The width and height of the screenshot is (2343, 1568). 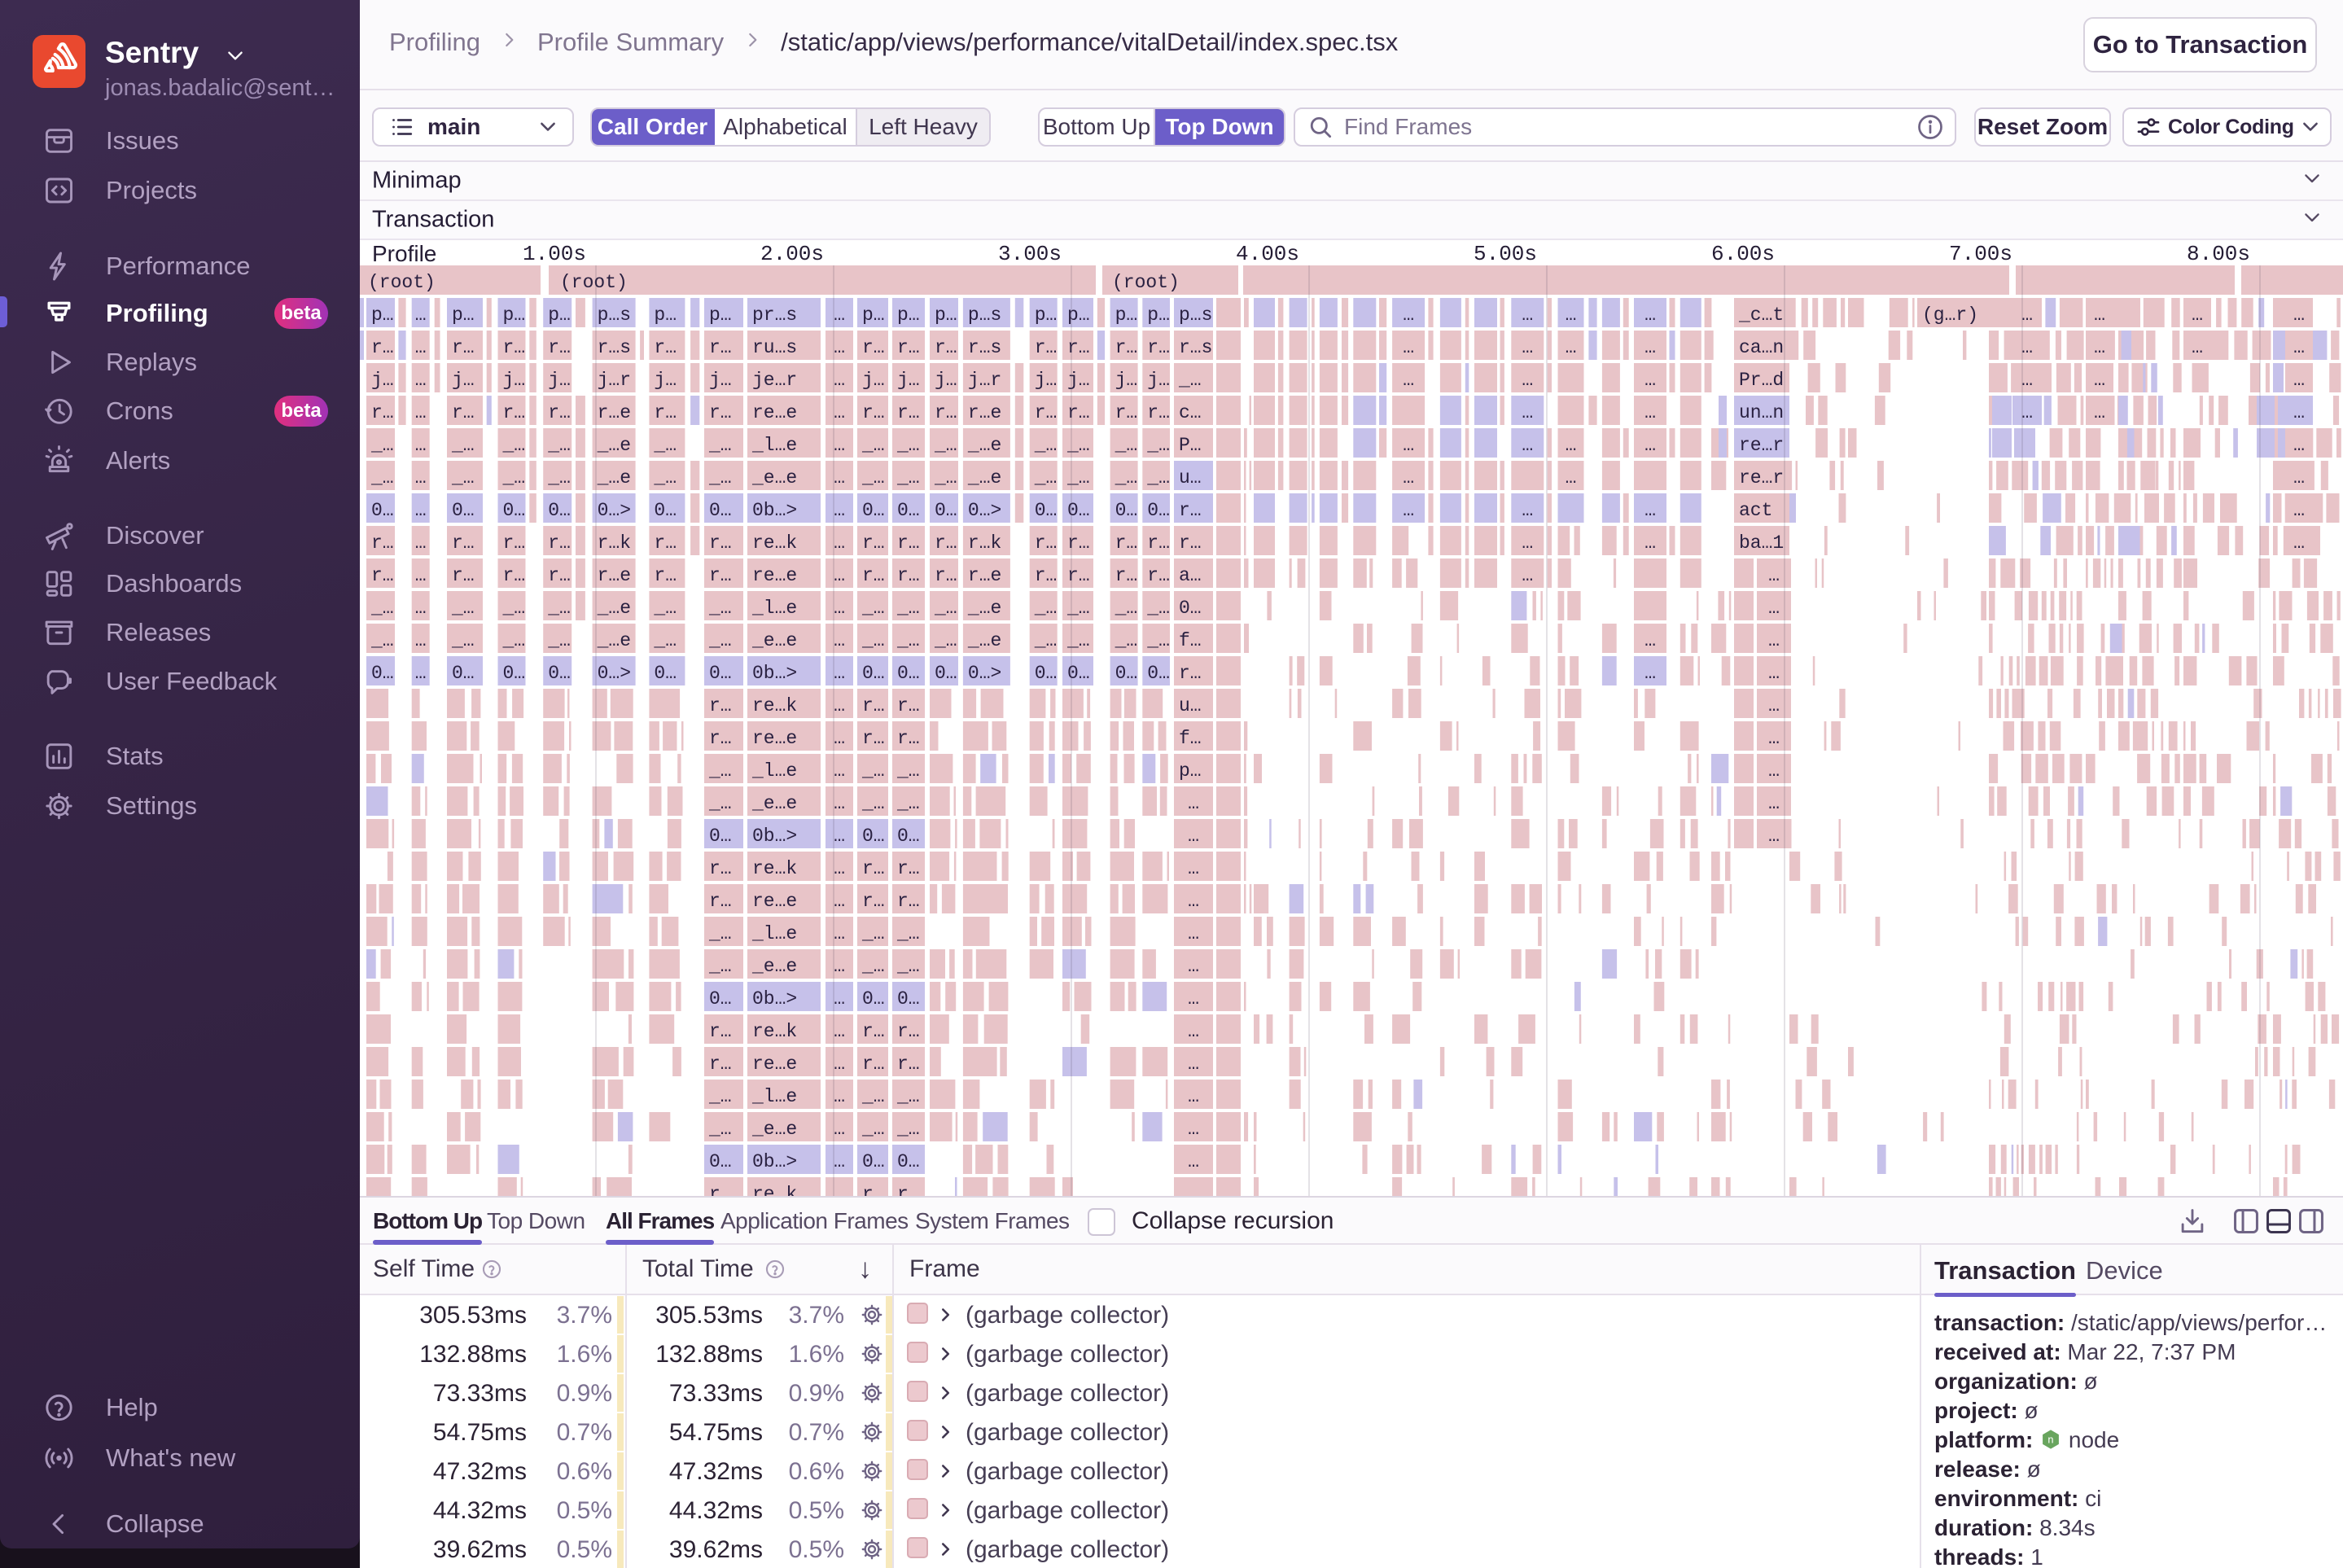 What do you see at coordinates (1761, 380) in the screenshot?
I see `svg-text: Pr…d` at bounding box center [1761, 380].